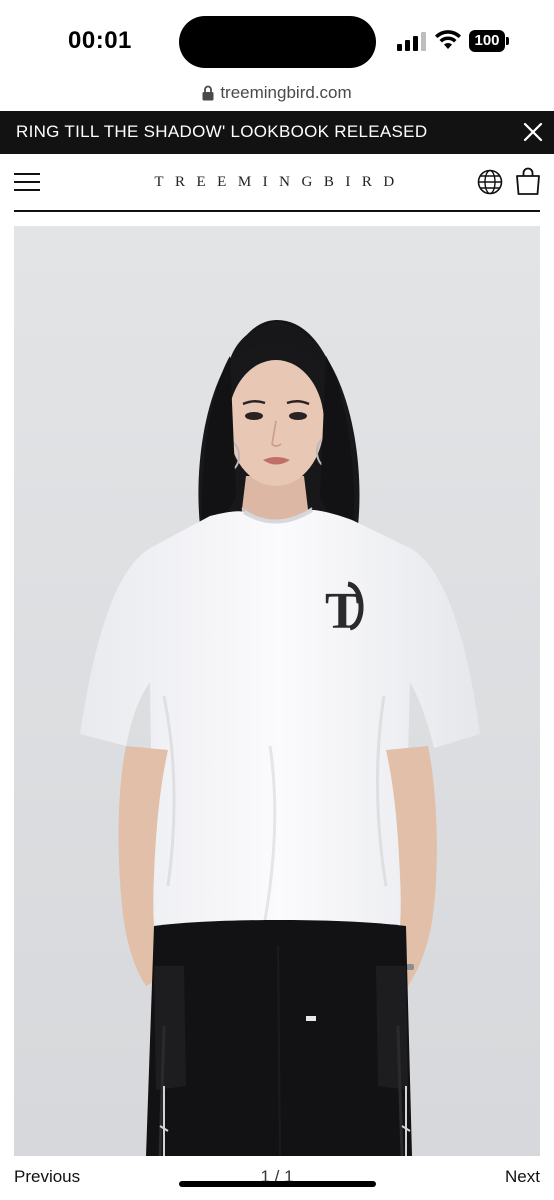  I want to click on brand-logo: TREEMINGBIRD, so click(277, 182).